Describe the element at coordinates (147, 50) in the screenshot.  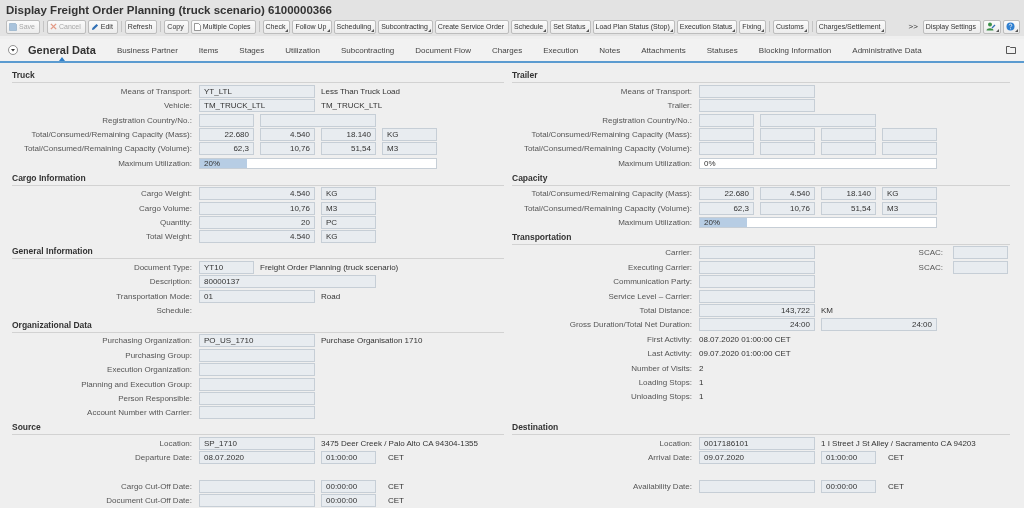
I see `tab: Business Partner` at that location.